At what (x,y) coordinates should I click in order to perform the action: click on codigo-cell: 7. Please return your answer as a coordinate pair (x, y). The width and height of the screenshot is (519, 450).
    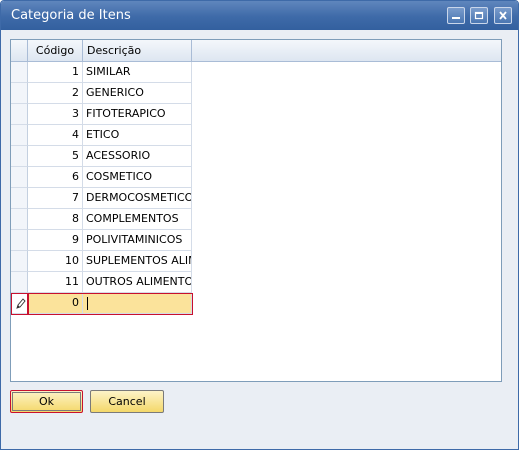
    Looking at the image, I should click on (55, 198).